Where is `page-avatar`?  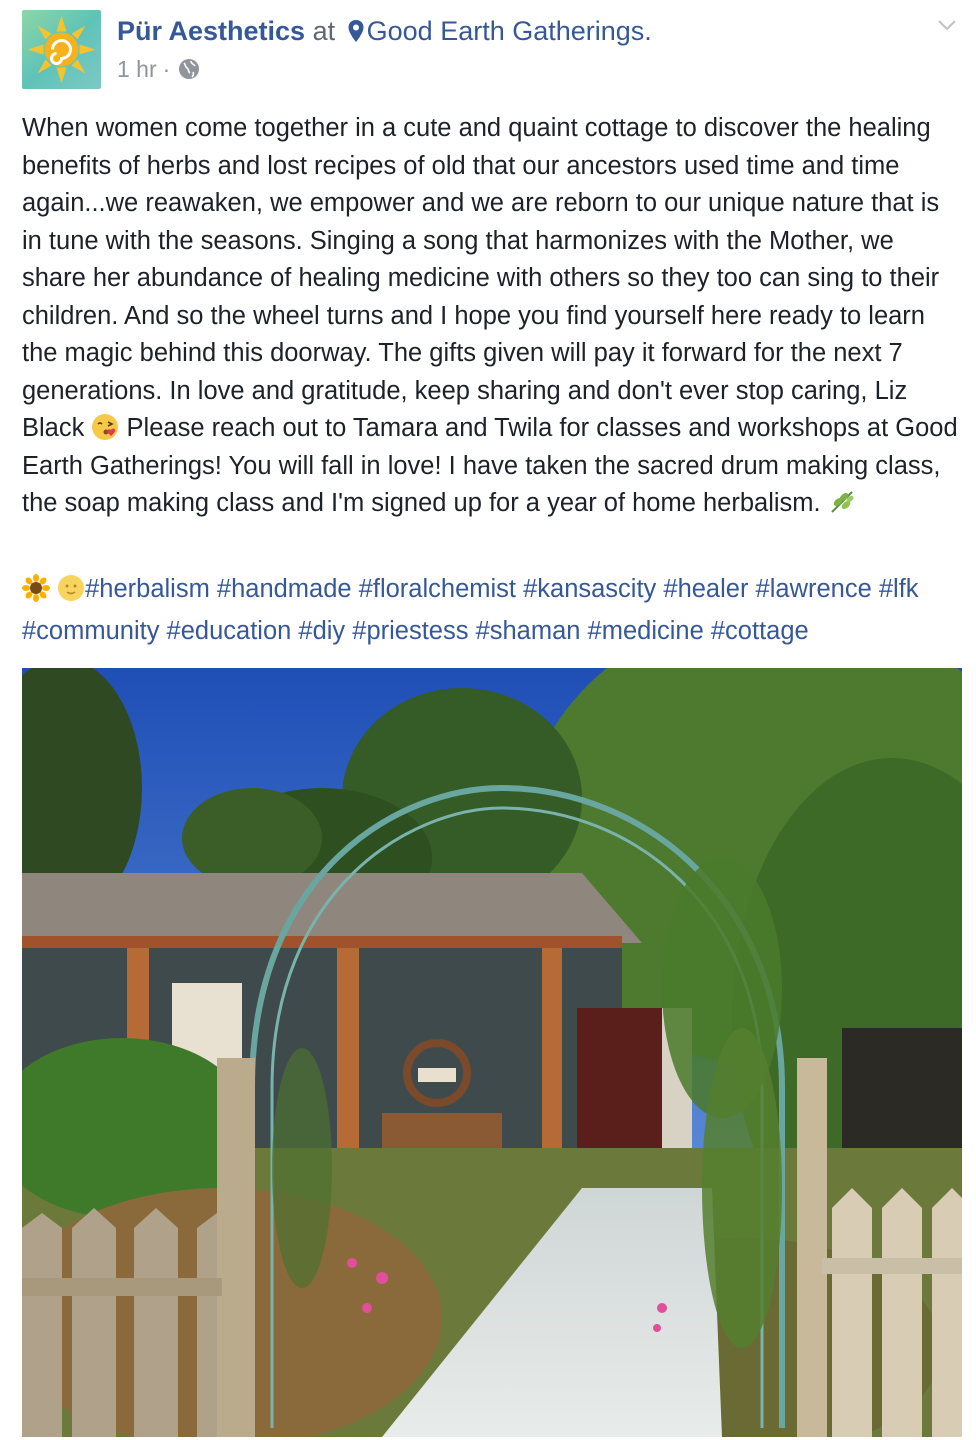 page-avatar is located at coordinates (61, 49).